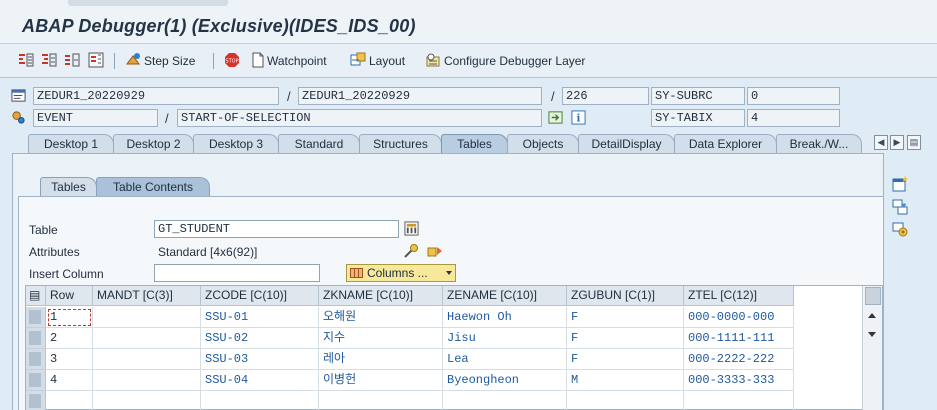  What do you see at coordinates (555, 117) in the screenshot?
I see `navigate-source-icon` at bounding box center [555, 117].